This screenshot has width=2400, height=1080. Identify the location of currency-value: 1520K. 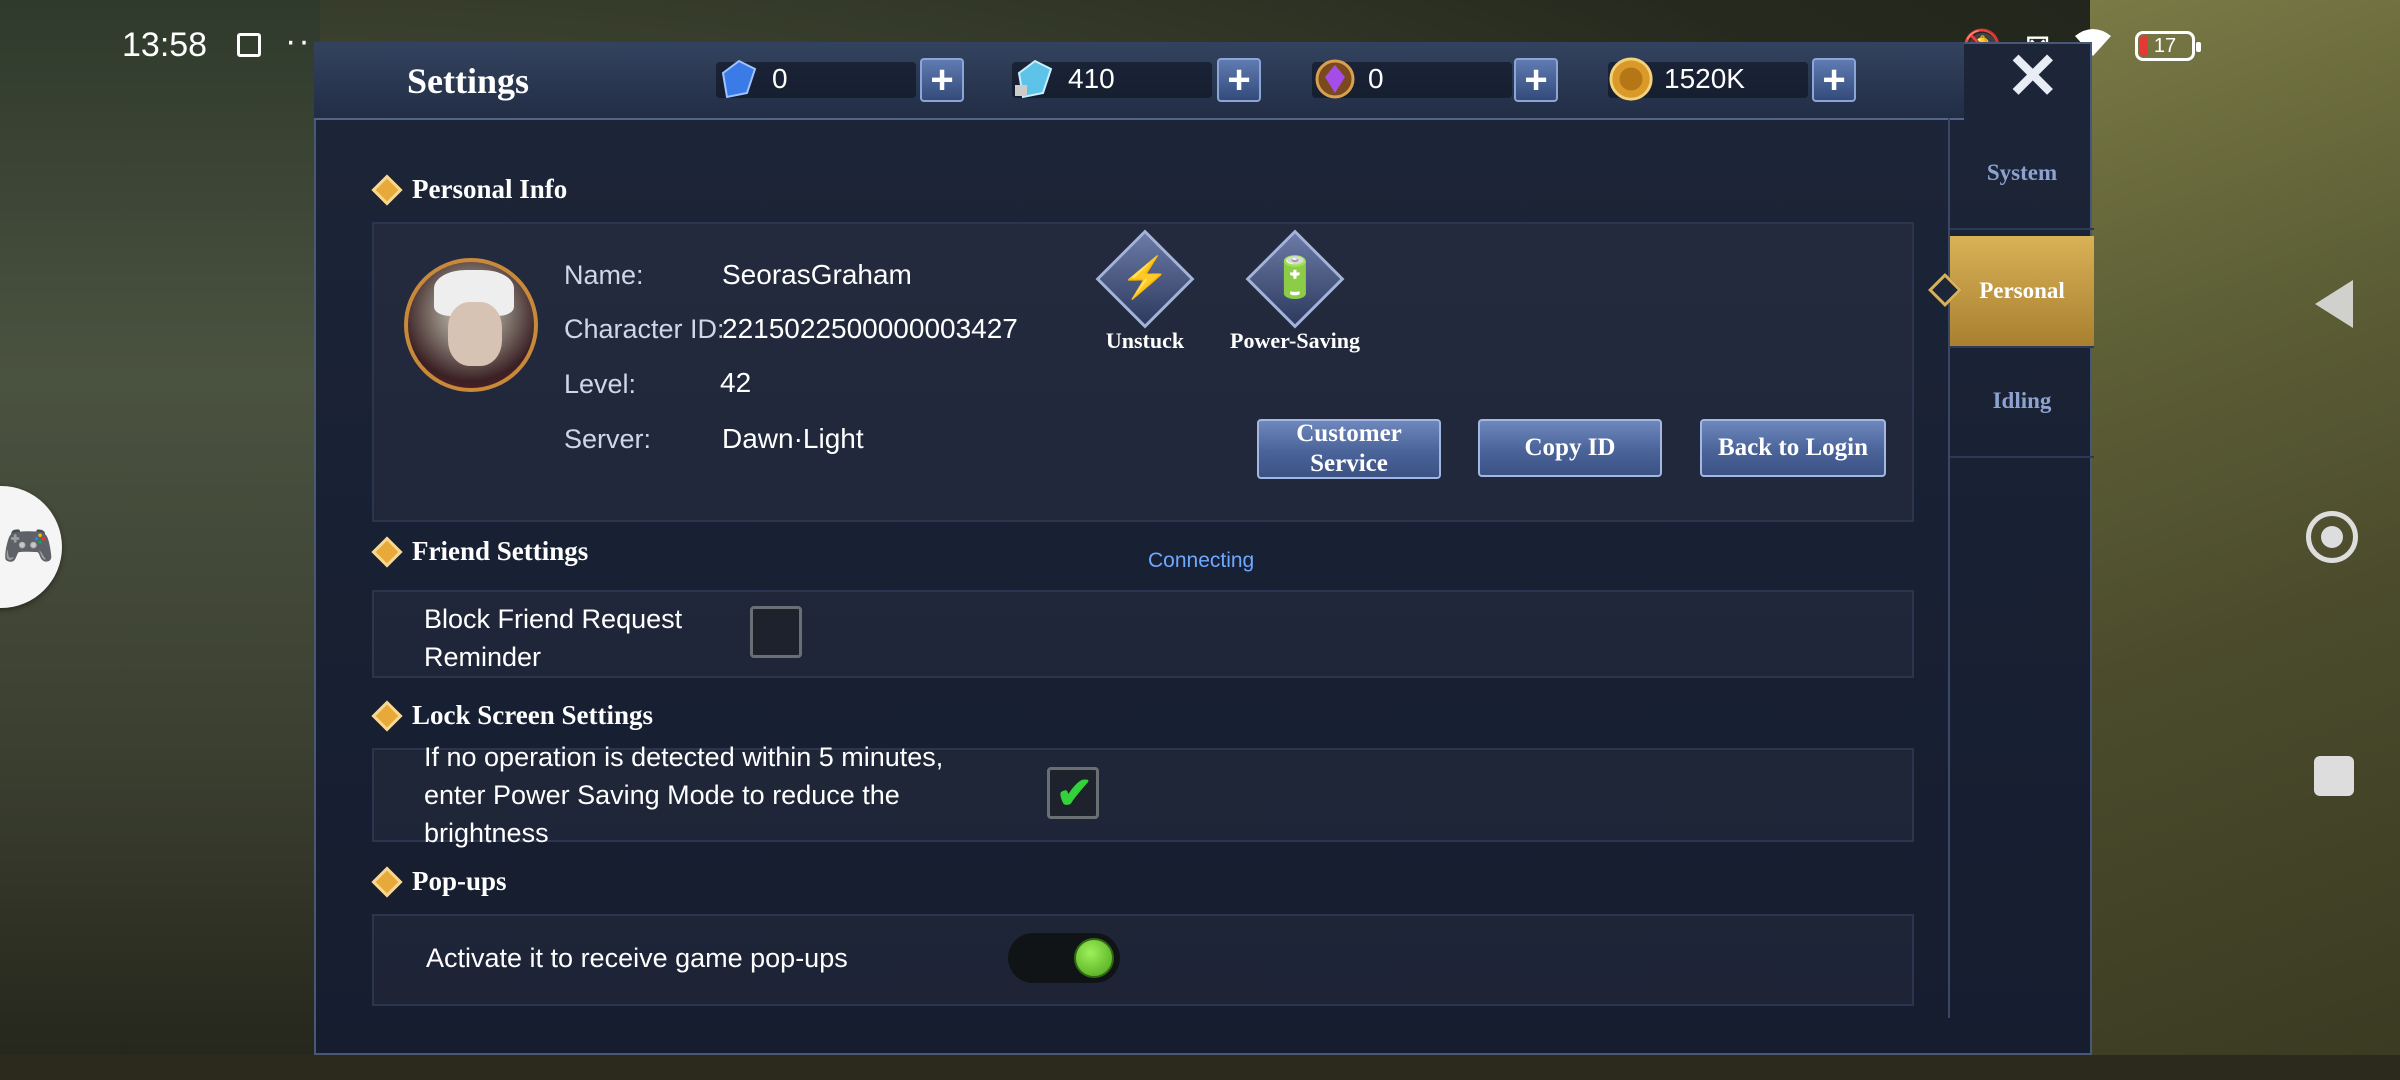
(1704, 78).